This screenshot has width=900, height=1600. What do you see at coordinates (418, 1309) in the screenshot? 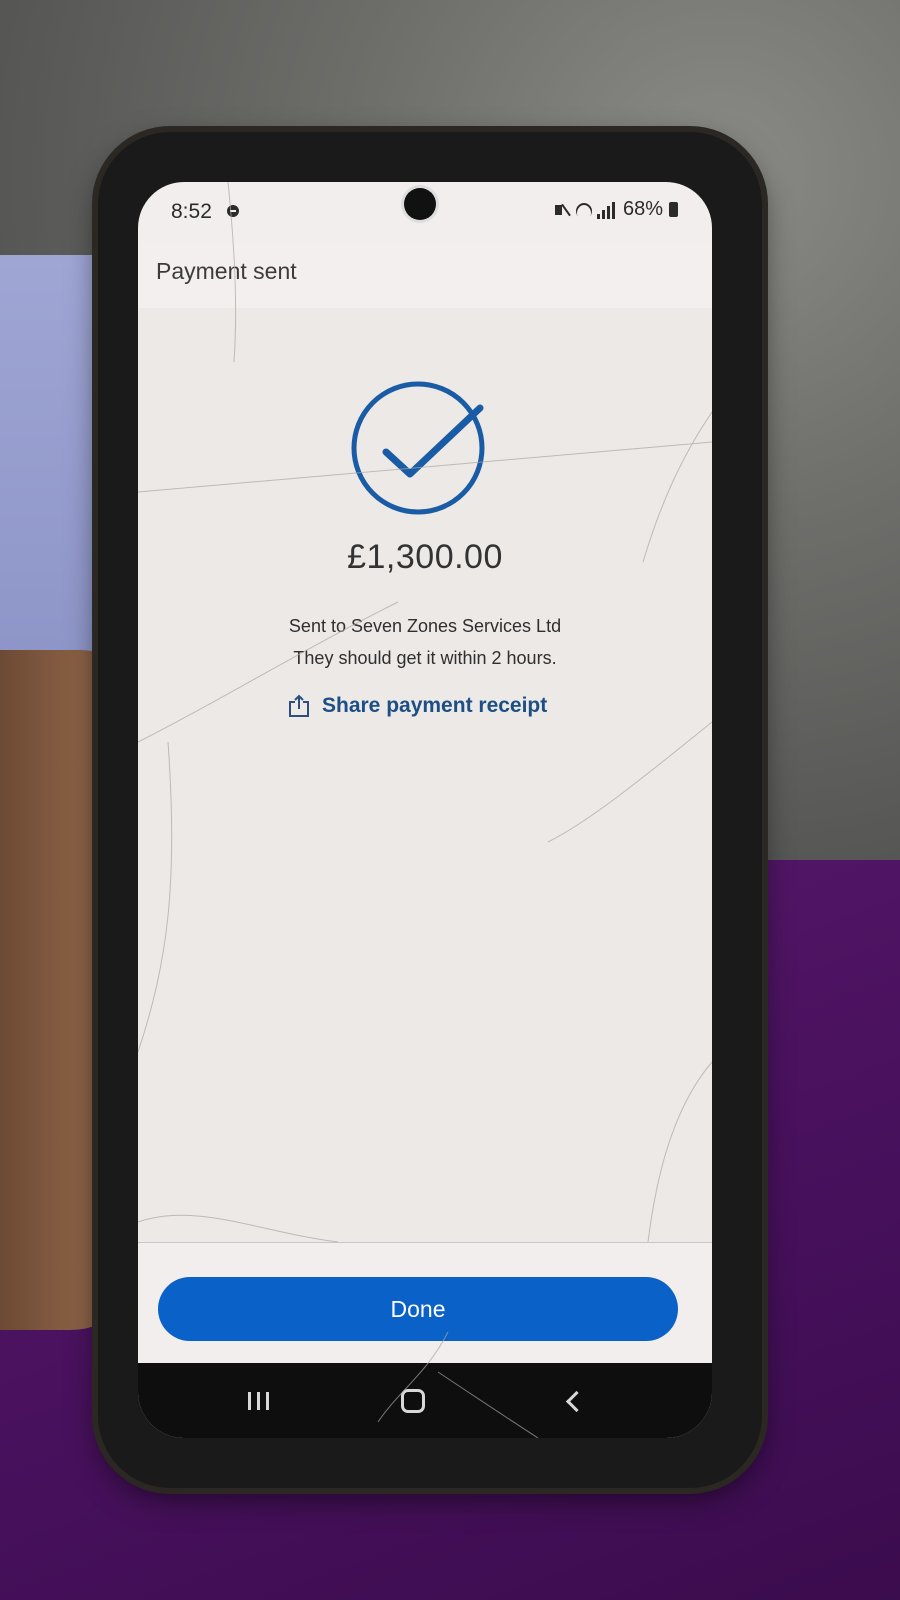
I see `done-button: Done` at bounding box center [418, 1309].